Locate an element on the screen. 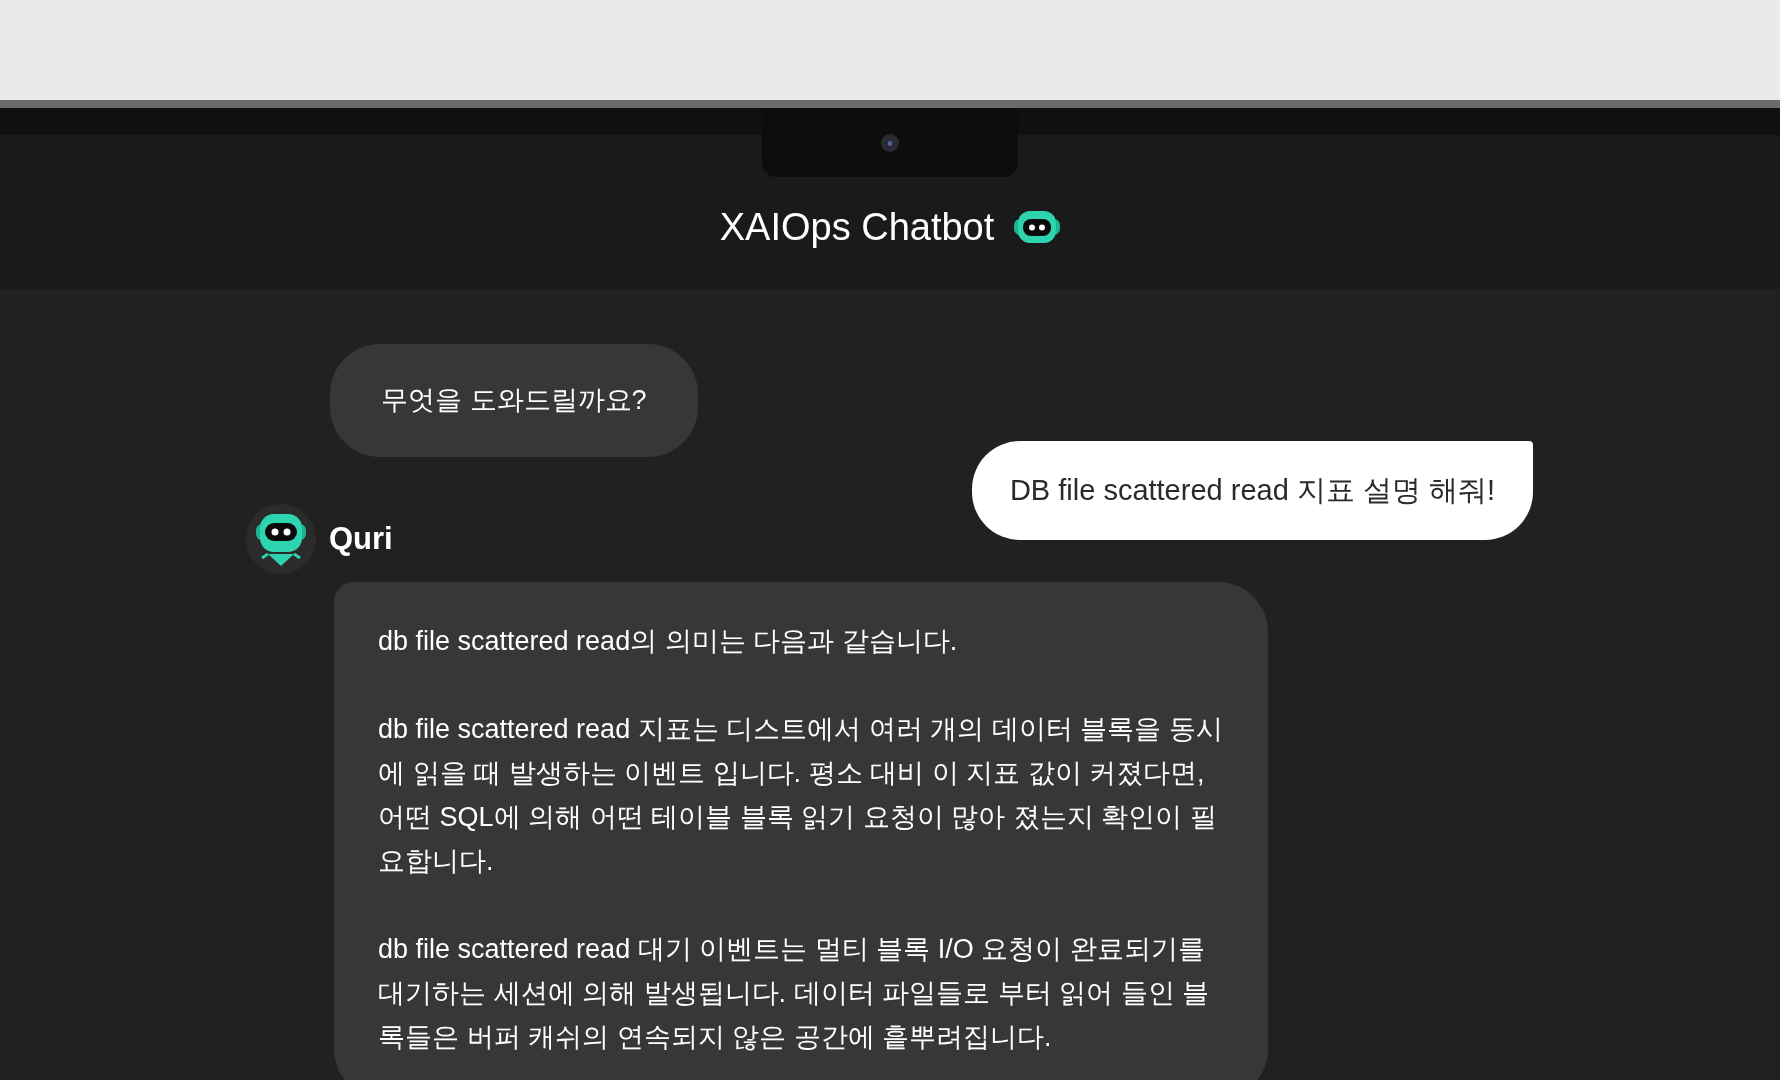 The width and height of the screenshot is (1780, 1080). message-paragraph: db file scattered read 대기 이벤트는 멀티 블록 I/O 요청이 완료되기를 대기하는 세션에 의해 발생됩니다. 데이터 파일들로 부터 읽어 들인 블록들은 버퍼 캐쉬의 연속되지 않은 공간에 흩뿌려집니다. is located at coordinates (794, 993).